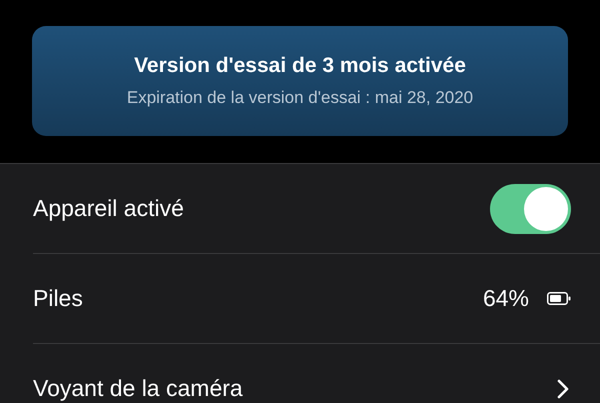  I want to click on battery-value: 64%, so click(505, 298).